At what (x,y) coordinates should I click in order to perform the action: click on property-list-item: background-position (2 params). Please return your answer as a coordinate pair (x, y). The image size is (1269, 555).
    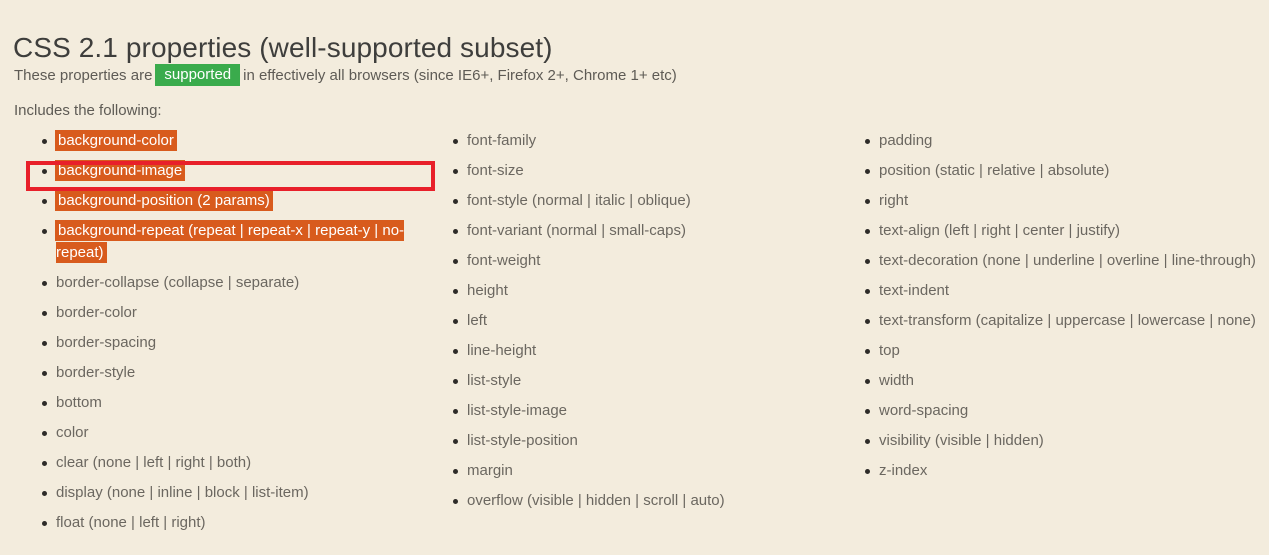
    Looking at the image, I should click on (238, 201).